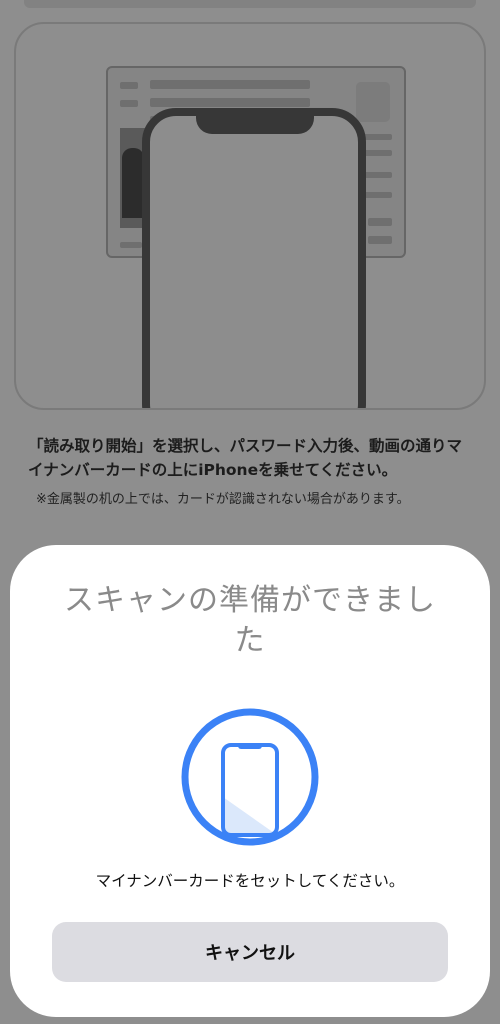 This screenshot has height=1024, width=500. I want to click on phone-scan-icon, so click(250, 777).